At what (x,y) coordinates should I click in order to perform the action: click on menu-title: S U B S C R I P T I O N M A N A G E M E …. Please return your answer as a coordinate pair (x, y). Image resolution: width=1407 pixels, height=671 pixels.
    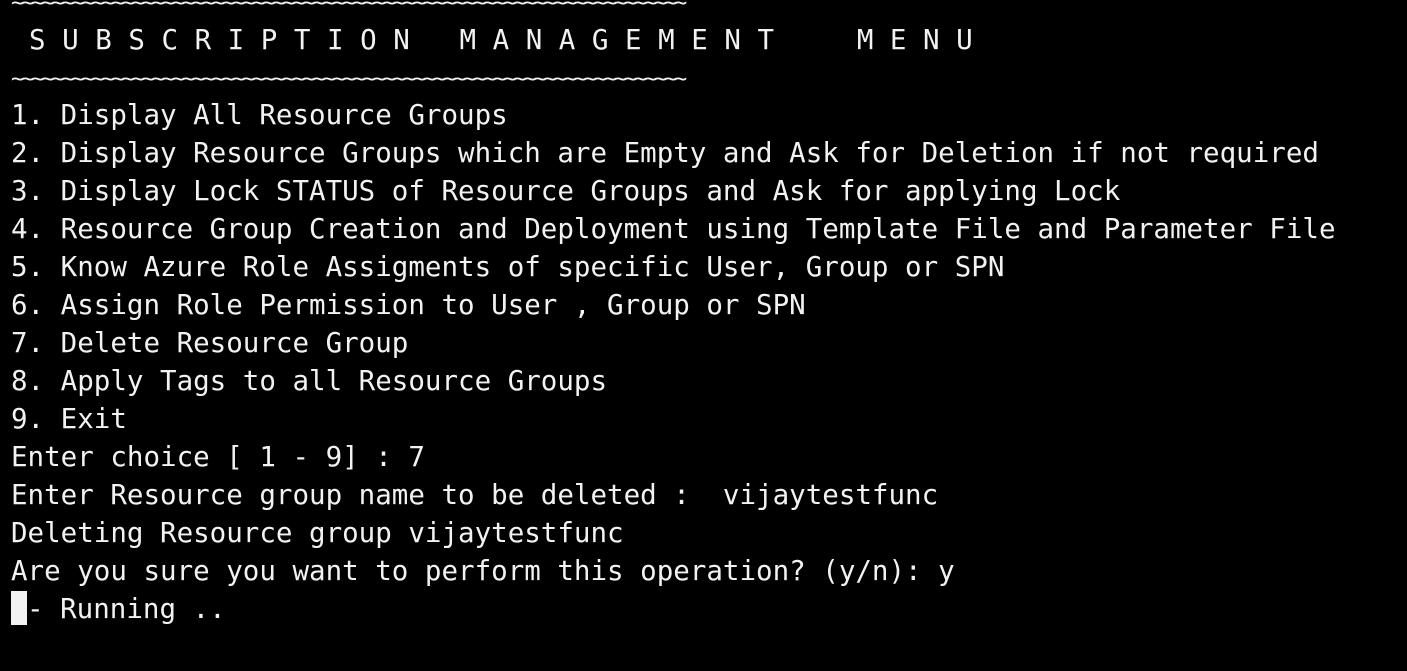
    Looking at the image, I should click on (501, 40).